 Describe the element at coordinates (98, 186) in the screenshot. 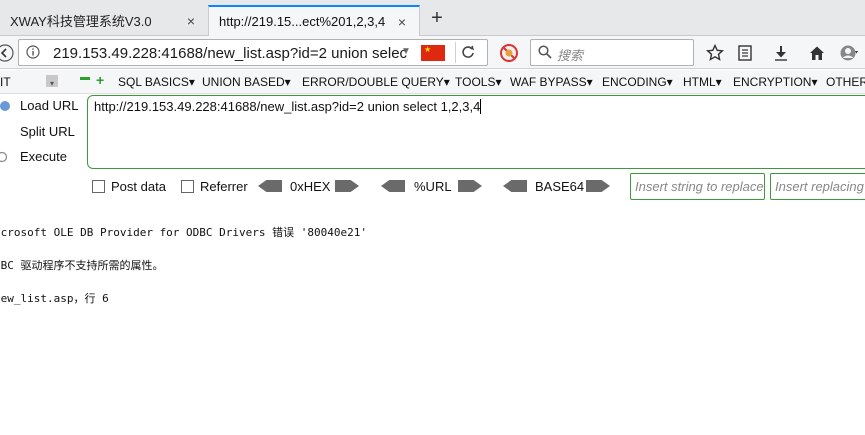

I see `post-data-checkbox` at that location.